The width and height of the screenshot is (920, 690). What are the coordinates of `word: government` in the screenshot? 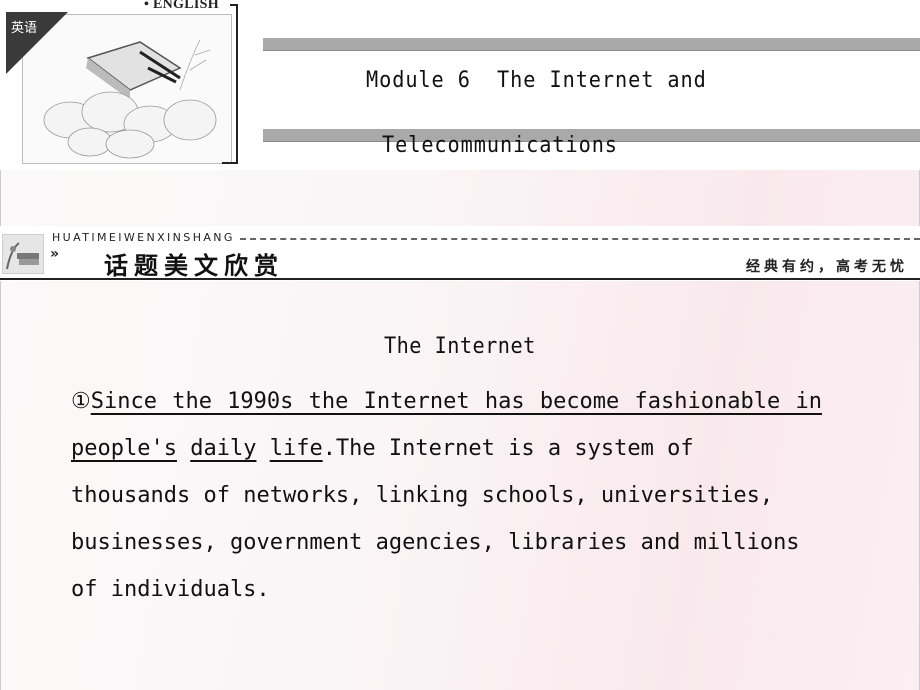 It's located at (296, 542).